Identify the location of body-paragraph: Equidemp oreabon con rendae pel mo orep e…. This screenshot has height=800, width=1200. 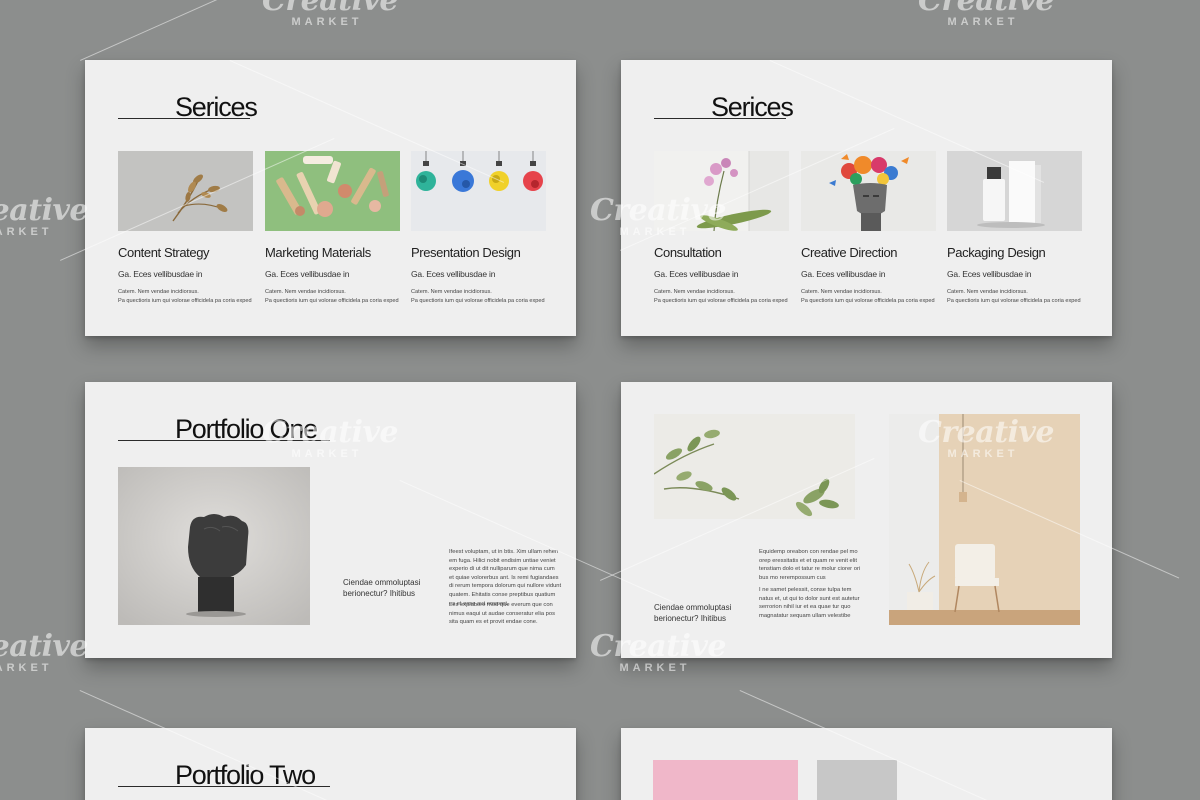
(810, 565).